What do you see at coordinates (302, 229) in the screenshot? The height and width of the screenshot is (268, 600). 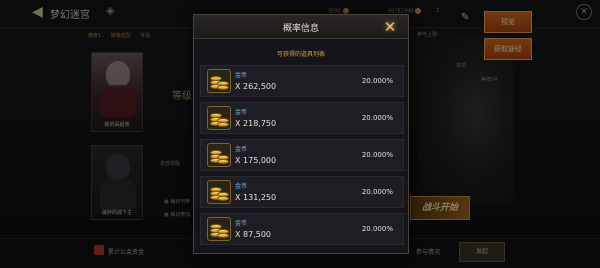 I see `list-item: 金币 X 87,500 20.000%` at bounding box center [302, 229].